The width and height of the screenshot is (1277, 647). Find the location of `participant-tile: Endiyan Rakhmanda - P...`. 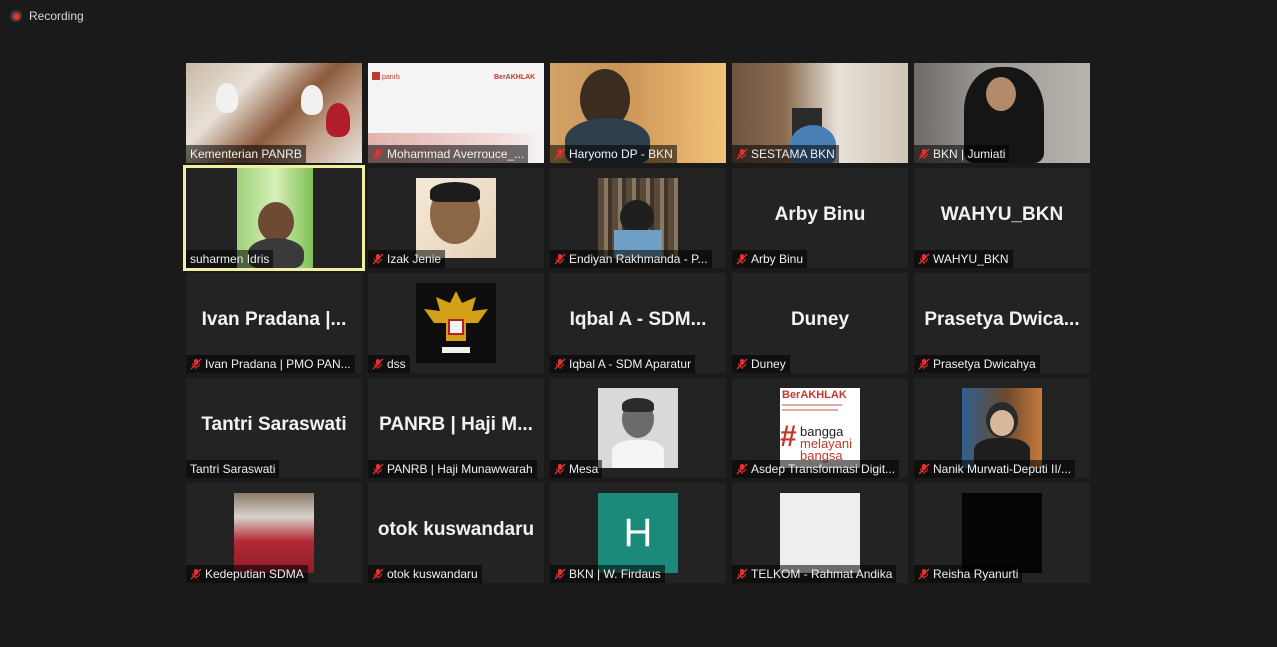

participant-tile: Endiyan Rakhmanda - P... is located at coordinates (638, 218).